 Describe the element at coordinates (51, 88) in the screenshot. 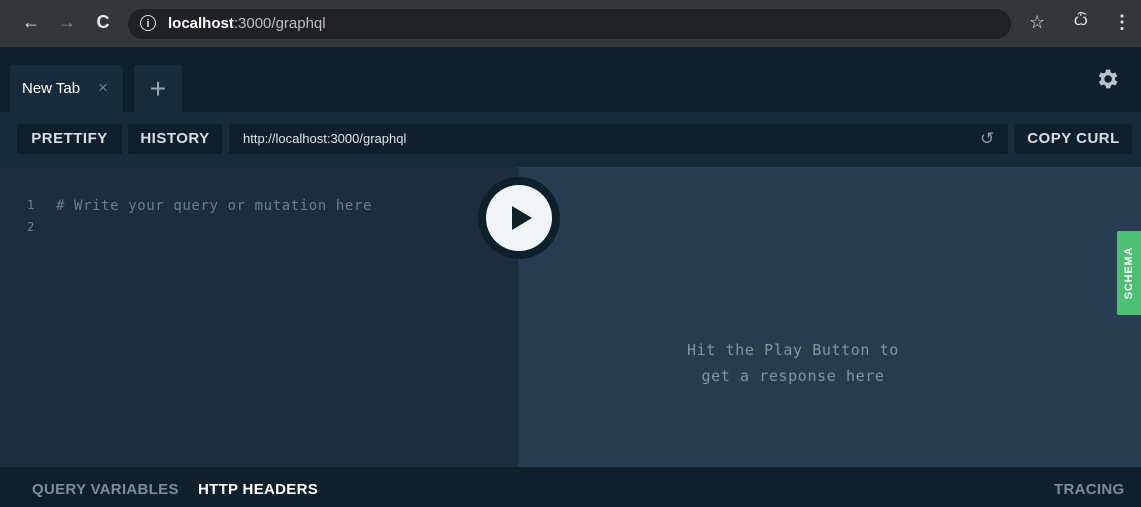

I see `tab-label: New Tab` at that location.